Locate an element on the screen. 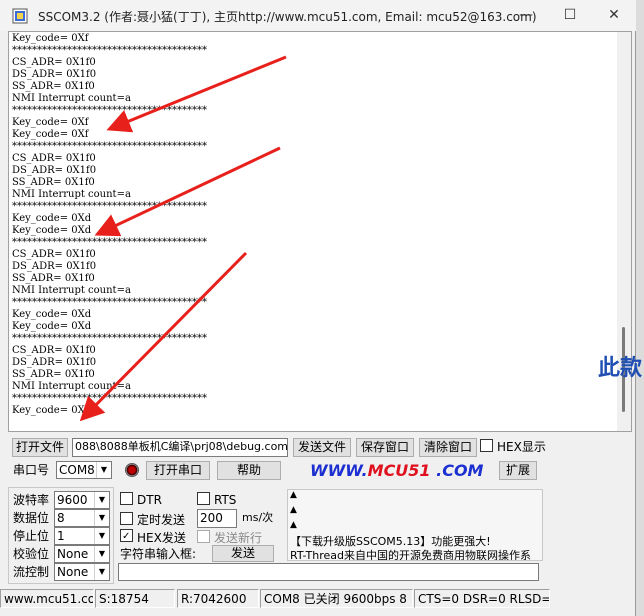 The height and width of the screenshot is (616, 644). open-port-button: 打开串口 is located at coordinates (178, 470).